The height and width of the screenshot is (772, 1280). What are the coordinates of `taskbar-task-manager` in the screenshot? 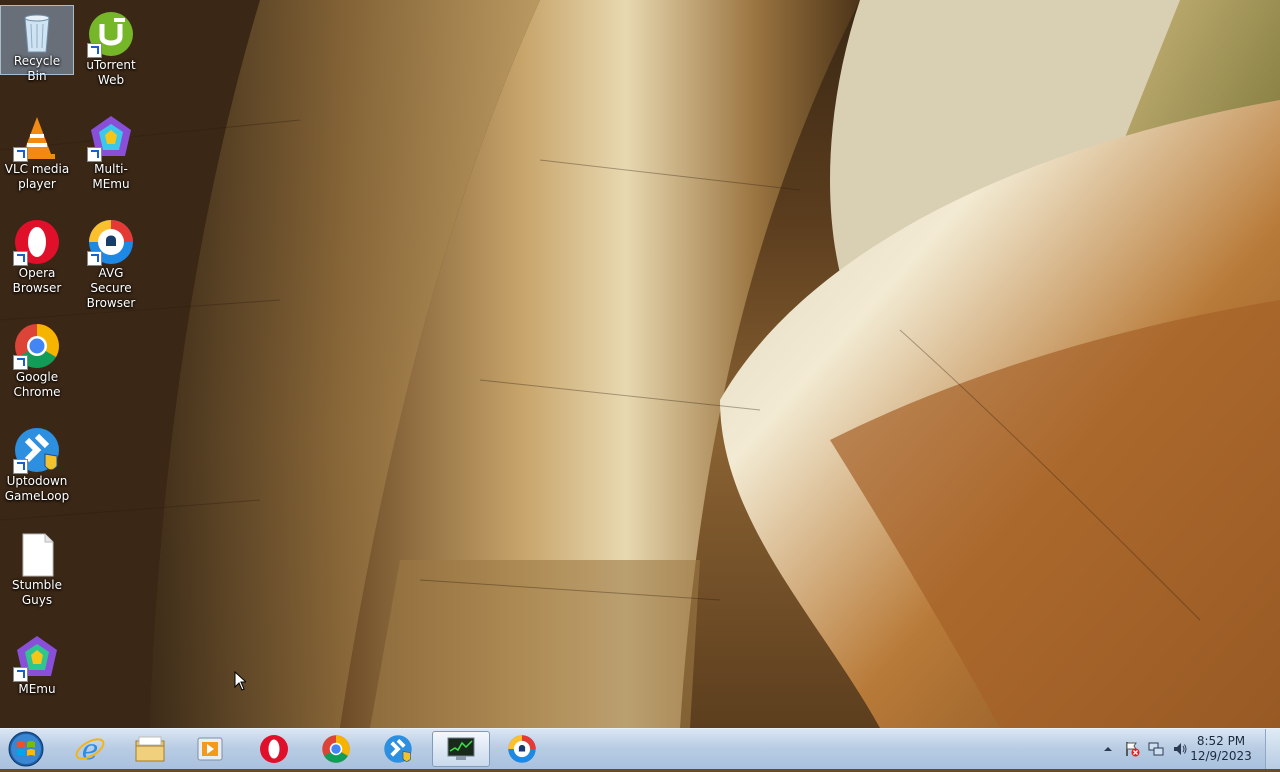 It's located at (461, 749).